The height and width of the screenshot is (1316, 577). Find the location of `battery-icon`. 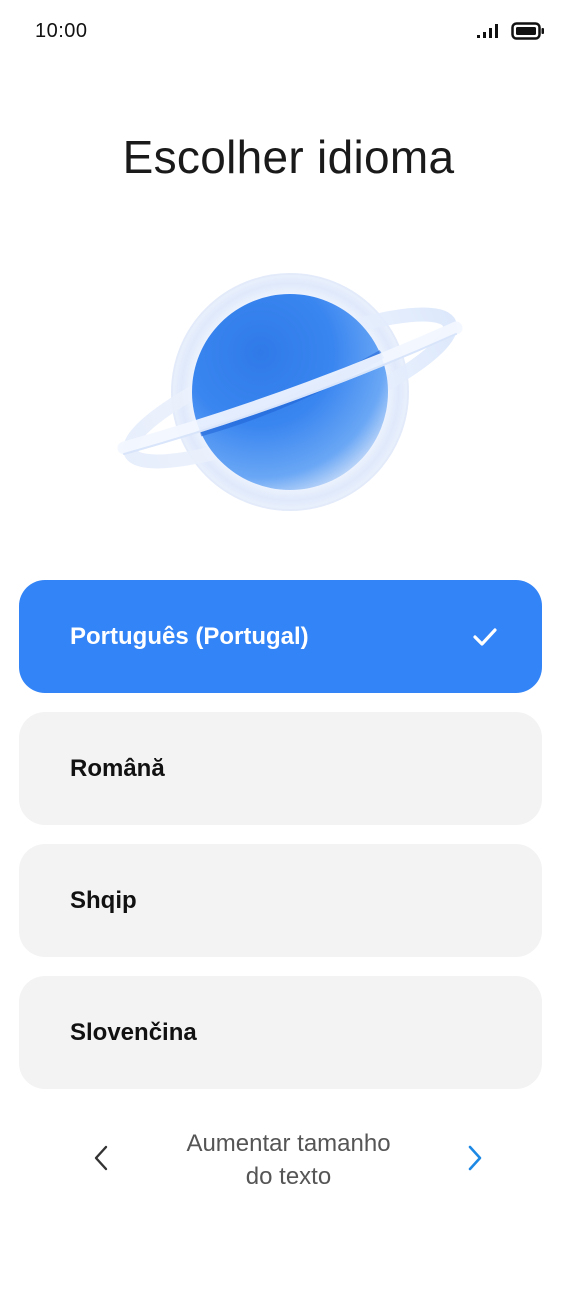

battery-icon is located at coordinates (527, 31).